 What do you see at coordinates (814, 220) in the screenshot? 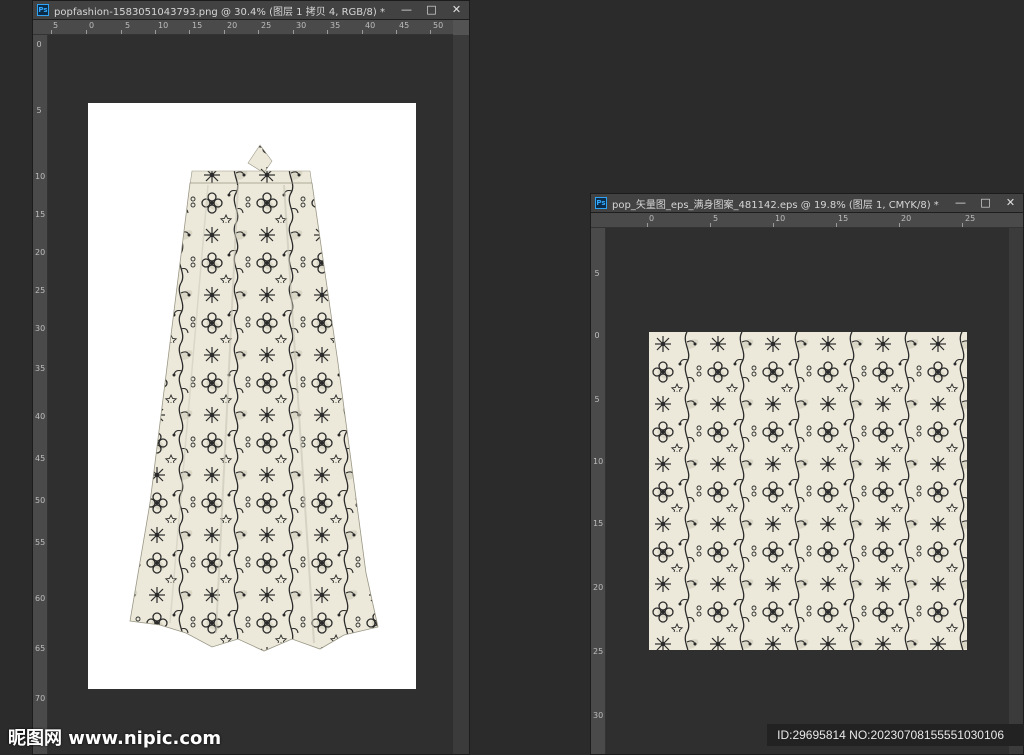
I see `horizontal-ruler: 0 5 10 15 20 25` at bounding box center [814, 220].